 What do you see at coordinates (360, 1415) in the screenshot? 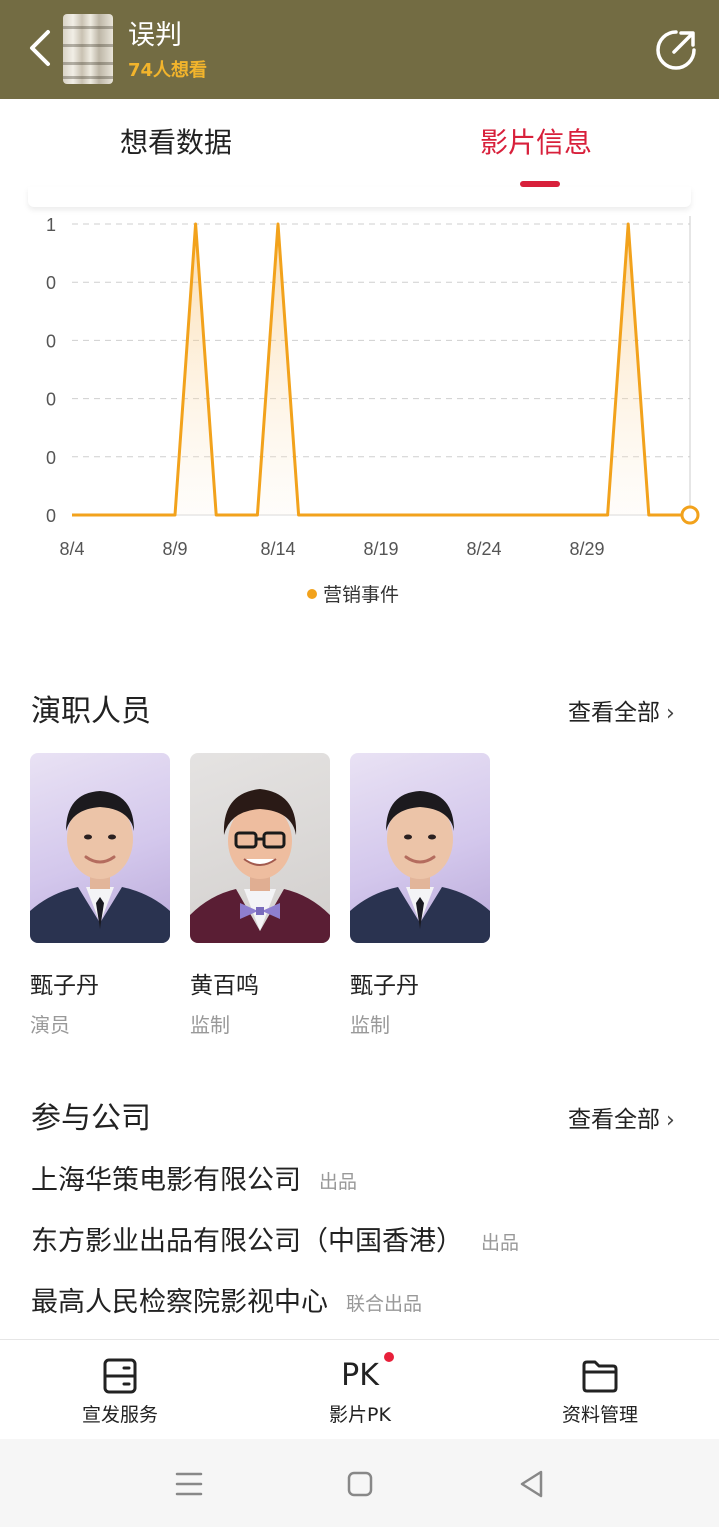
I see `movie-pk-label: 影片PK` at bounding box center [360, 1415].